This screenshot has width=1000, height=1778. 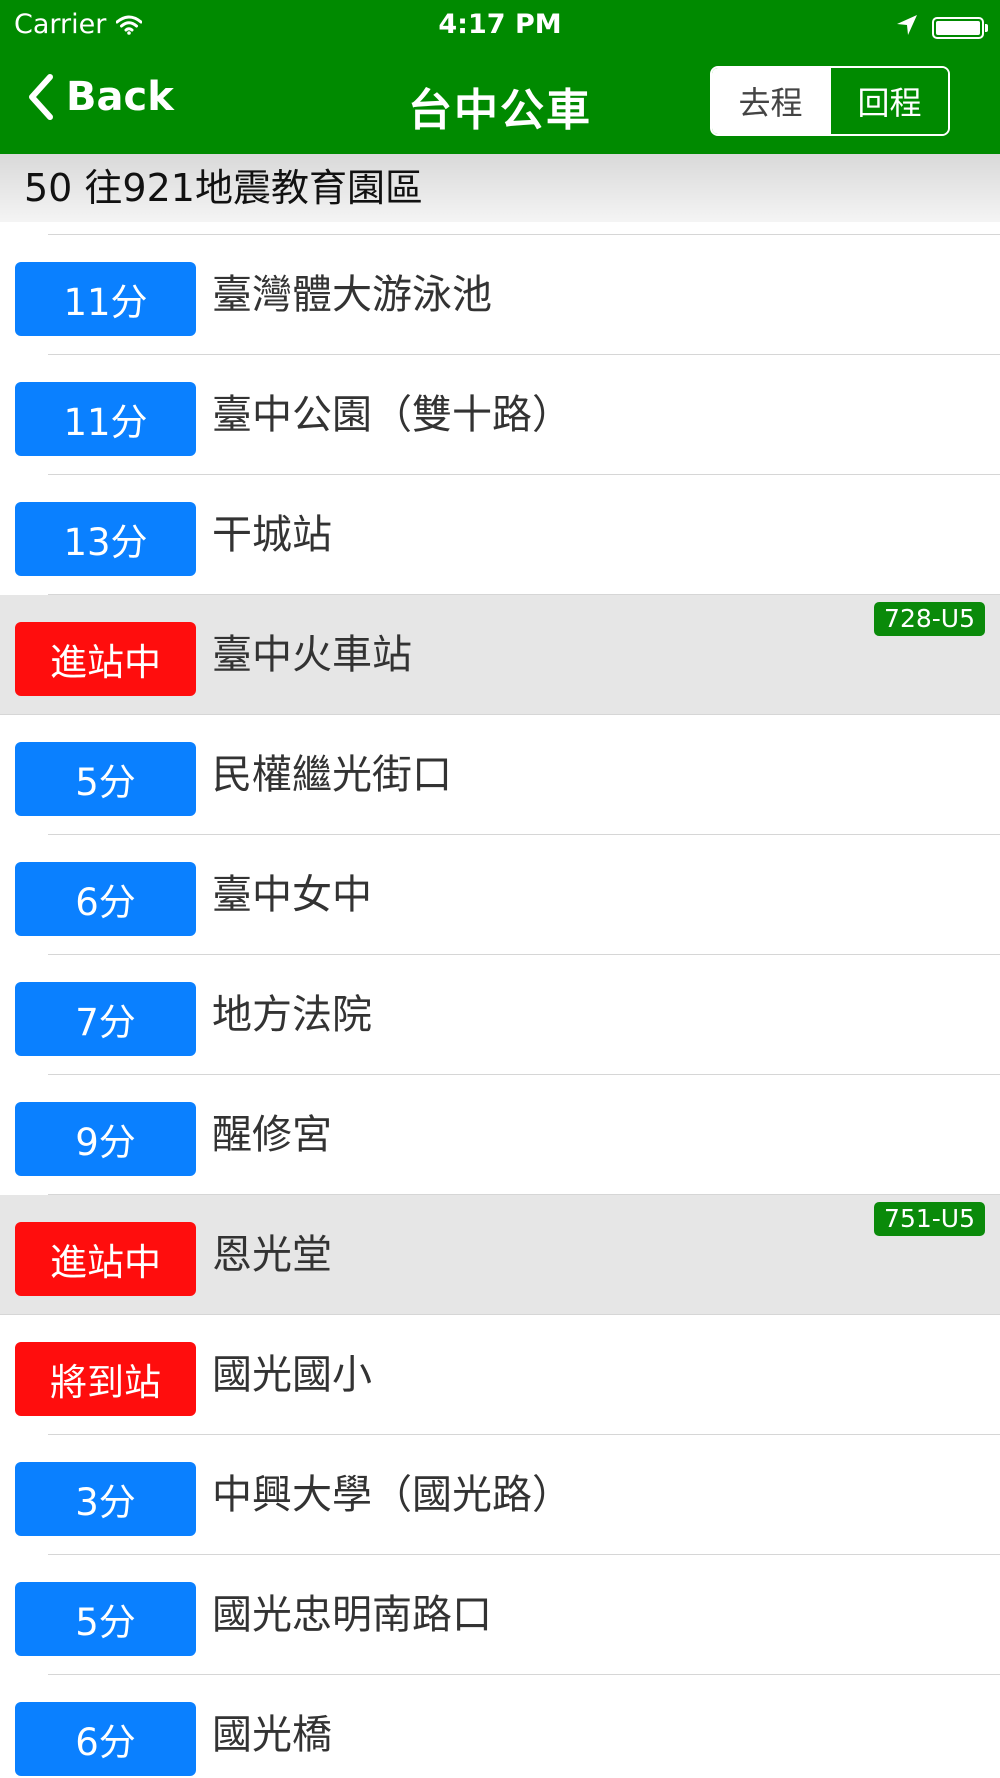 What do you see at coordinates (500, 1615) in the screenshot?
I see `stop-row: 5分 國光忠明南路口` at bounding box center [500, 1615].